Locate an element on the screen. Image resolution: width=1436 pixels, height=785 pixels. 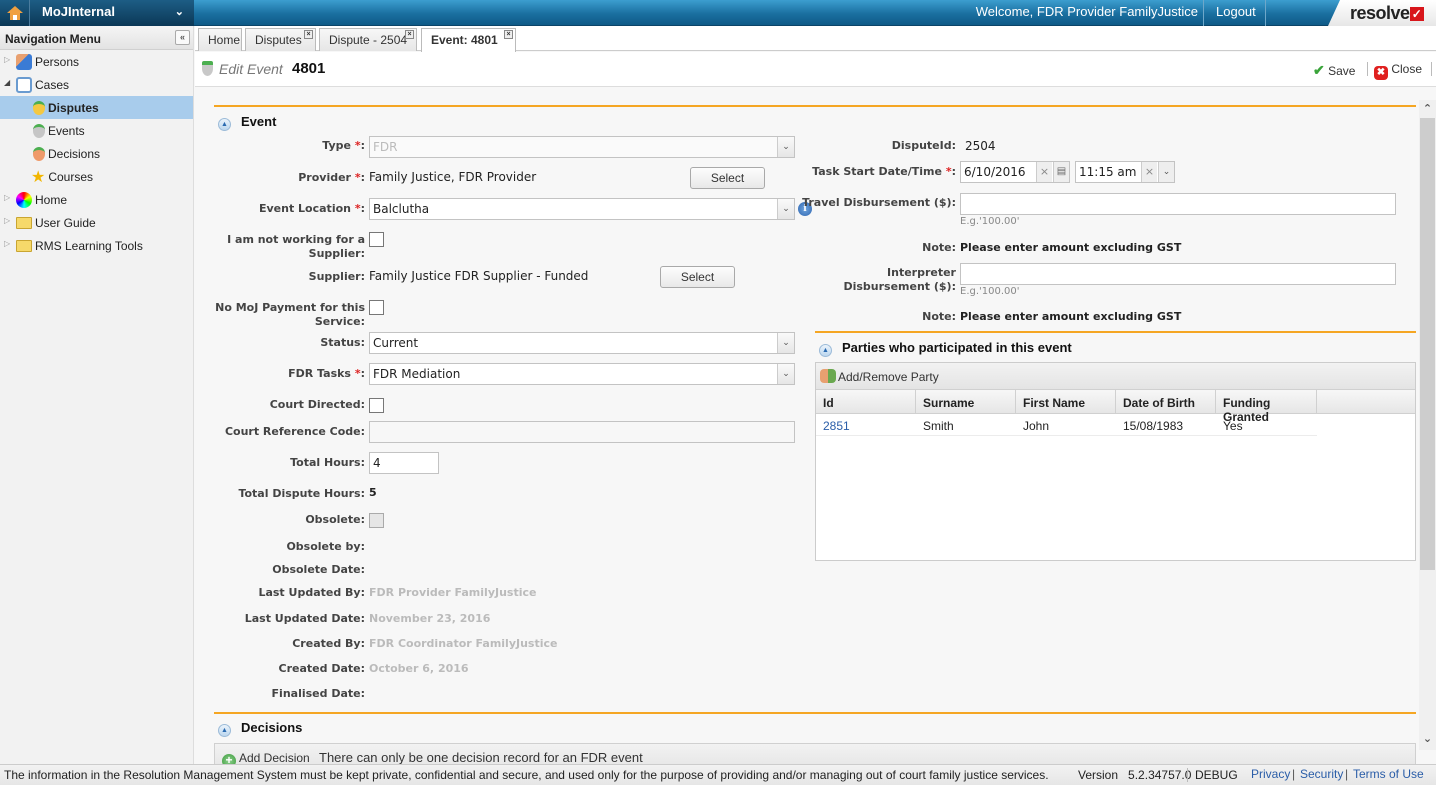
column-header-first-name: First Name is located at coordinates (1066, 401).